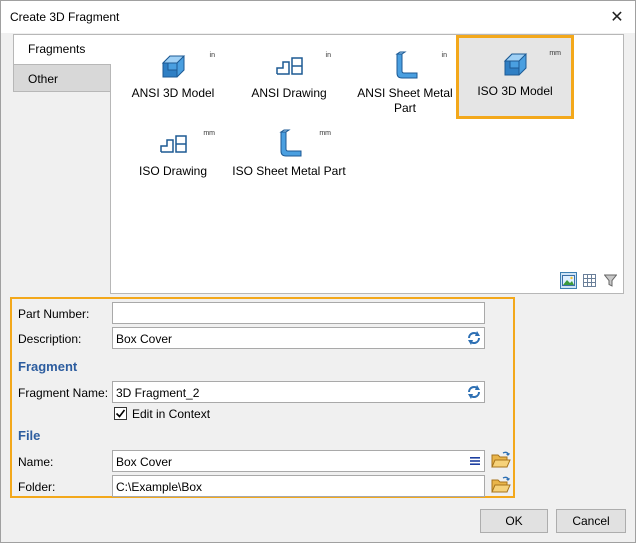  I want to click on name-value: Box Cover, so click(144, 462).